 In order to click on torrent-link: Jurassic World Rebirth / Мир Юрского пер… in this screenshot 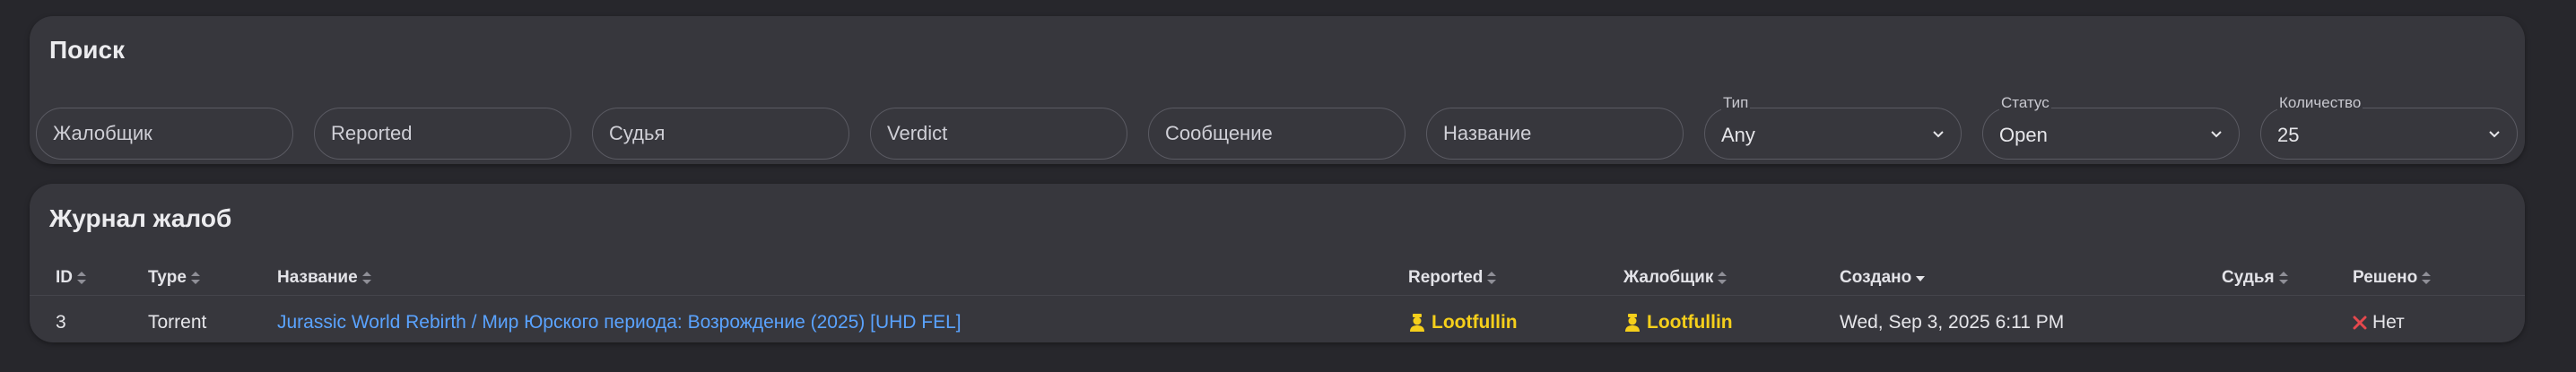, I will do `click(619, 323)`.